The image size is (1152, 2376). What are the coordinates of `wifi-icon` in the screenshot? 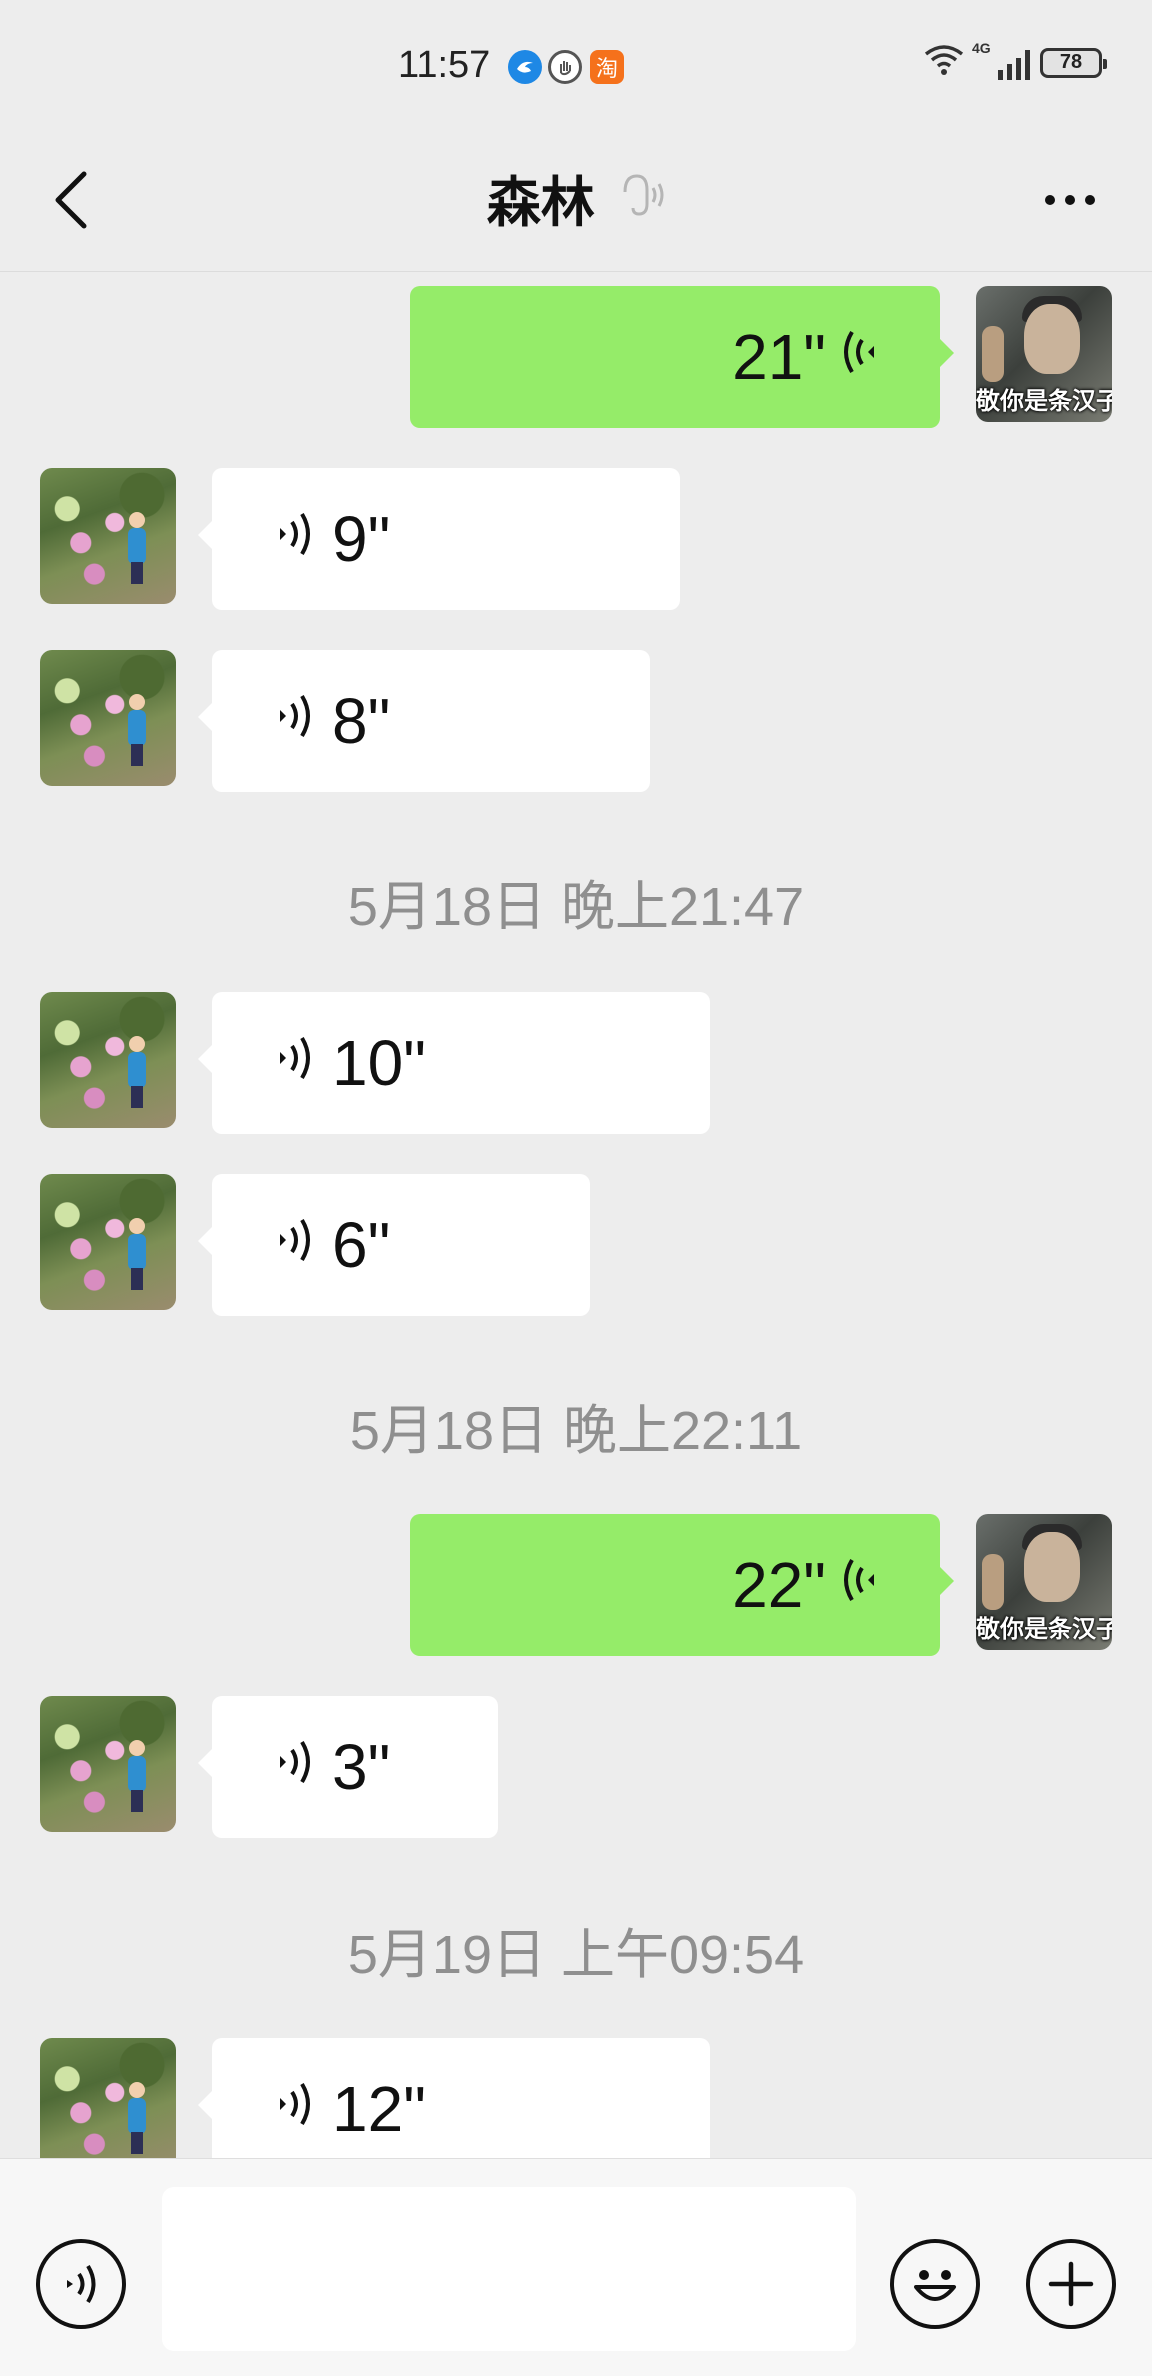 It's located at (944, 62).